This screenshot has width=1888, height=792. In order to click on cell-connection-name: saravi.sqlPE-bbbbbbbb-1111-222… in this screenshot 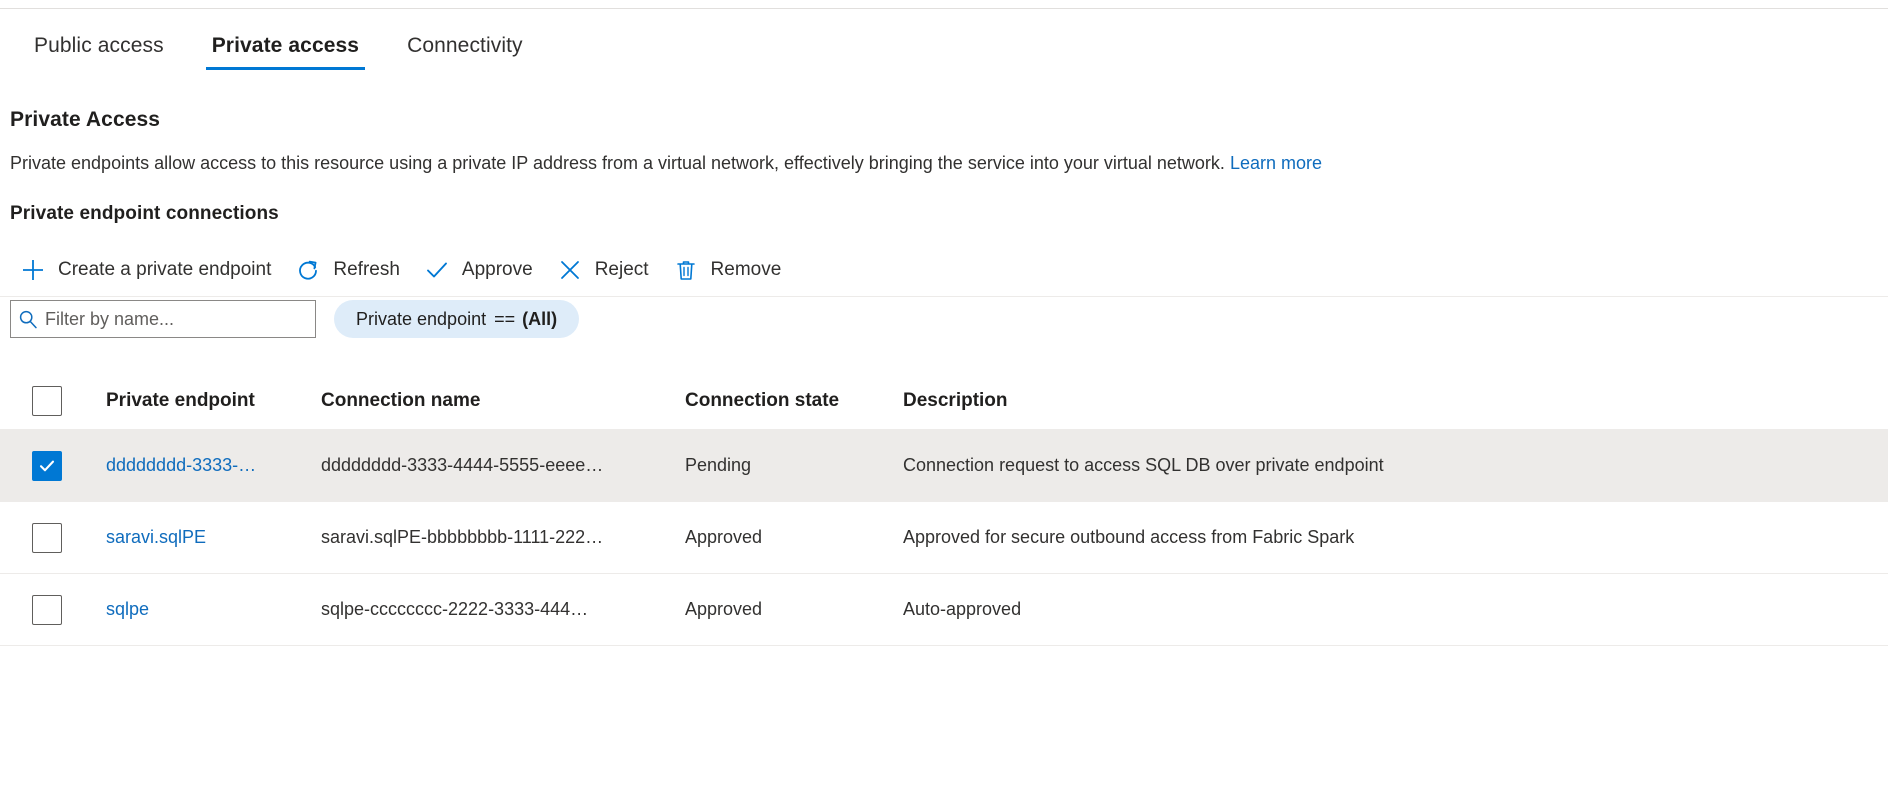, I will do `click(462, 537)`.